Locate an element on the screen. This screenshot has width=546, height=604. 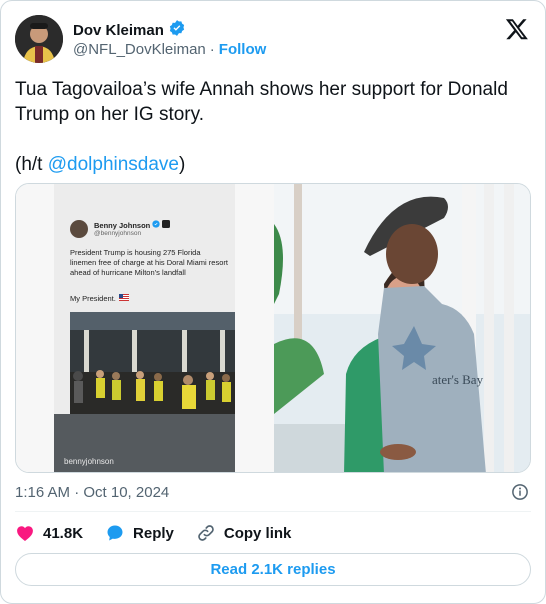
like-count: 41.8K is located at coordinates (63, 533).